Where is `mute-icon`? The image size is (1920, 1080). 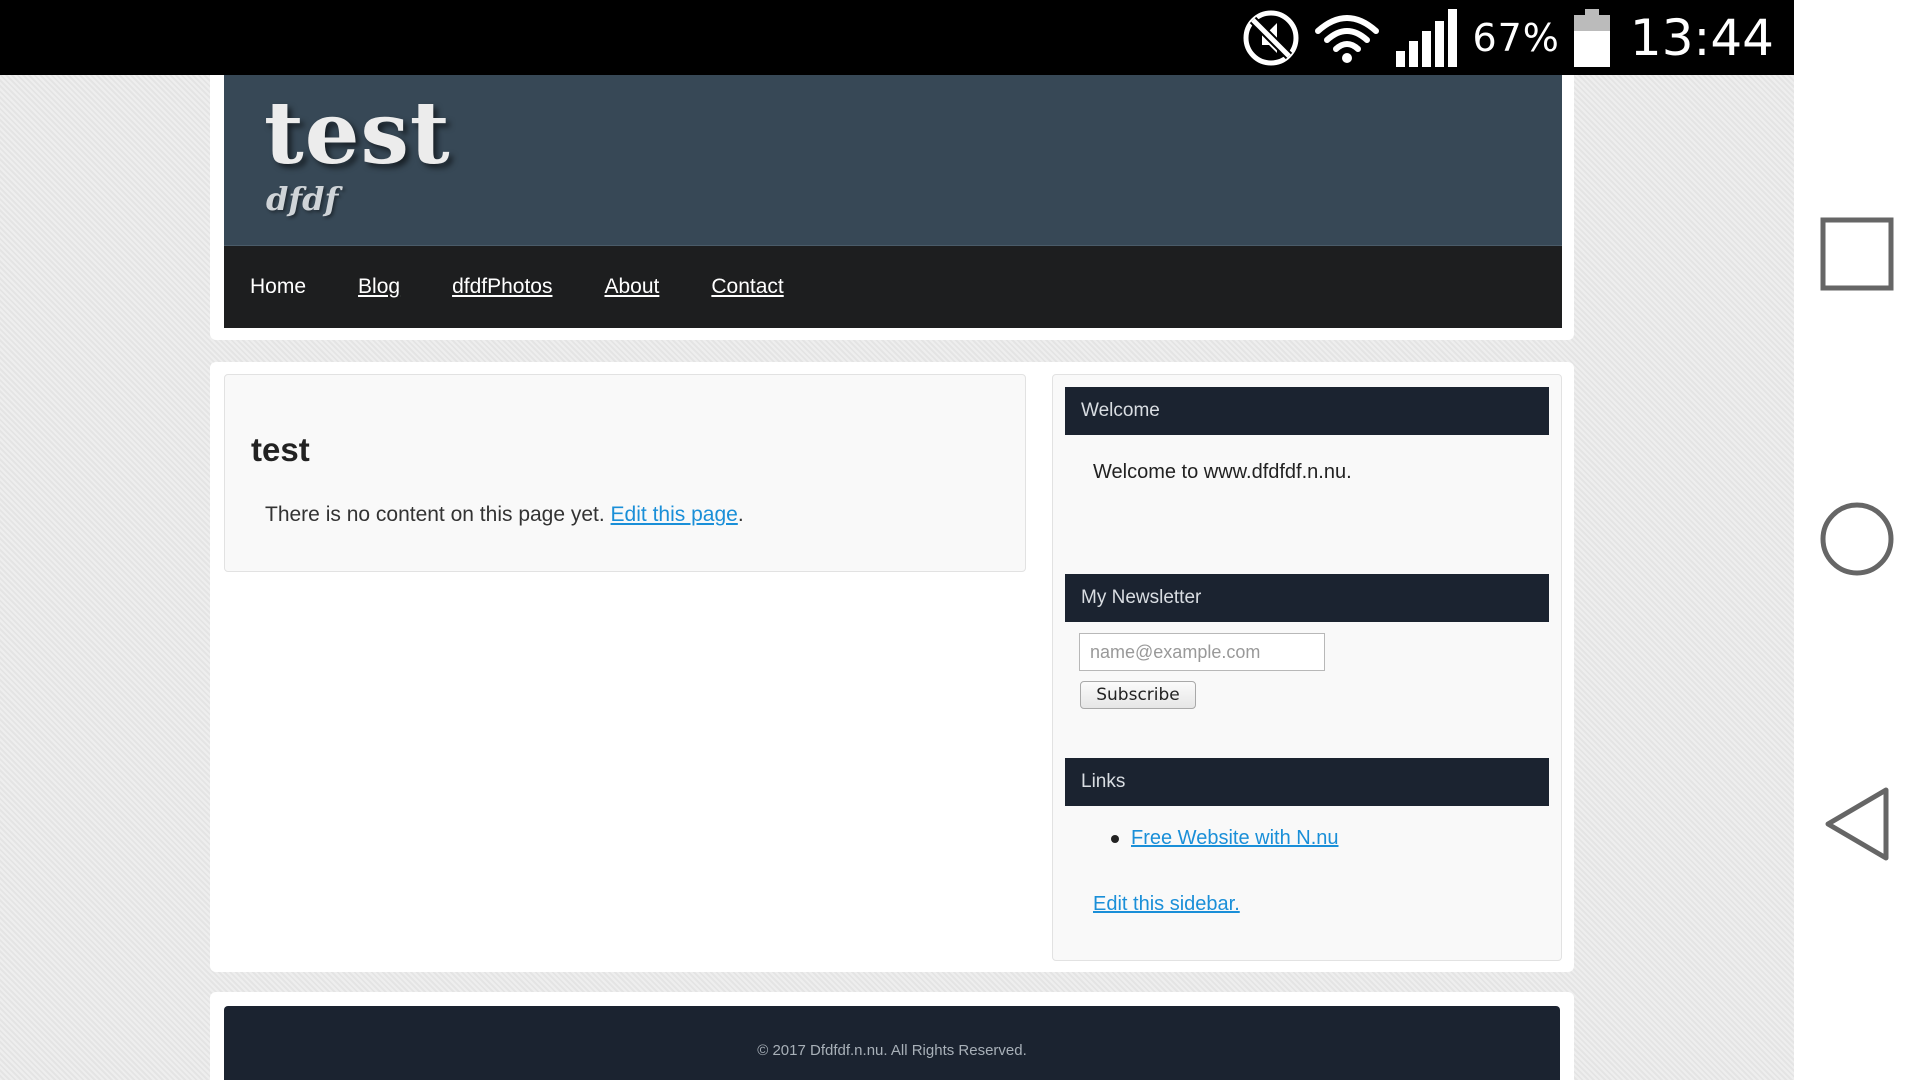 mute-icon is located at coordinates (1271, 37).